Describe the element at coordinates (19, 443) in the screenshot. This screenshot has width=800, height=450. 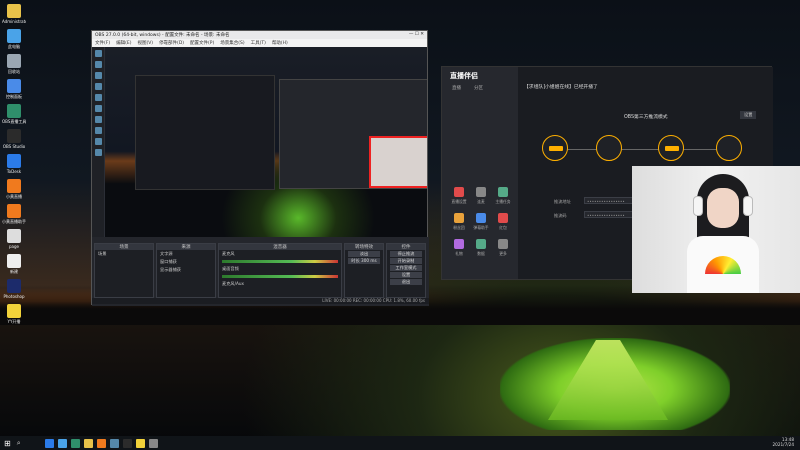
I see `search-icon: ⌕` at that location.